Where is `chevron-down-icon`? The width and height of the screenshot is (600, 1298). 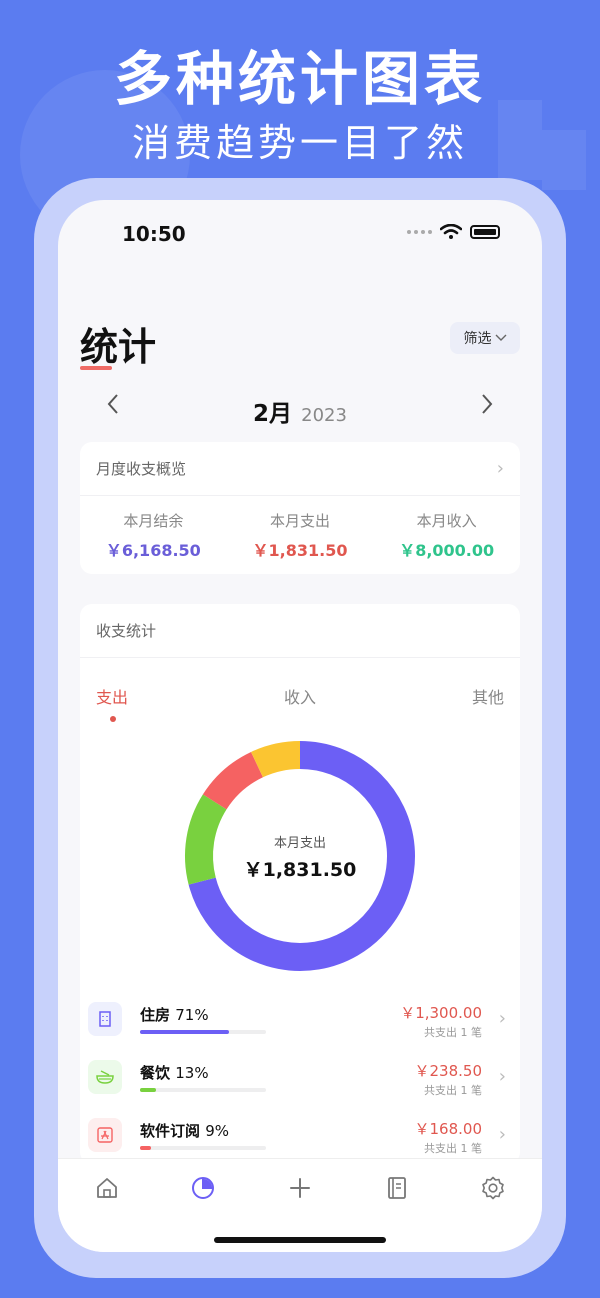
chevron-down-icon is located at coordinates (500, 337).